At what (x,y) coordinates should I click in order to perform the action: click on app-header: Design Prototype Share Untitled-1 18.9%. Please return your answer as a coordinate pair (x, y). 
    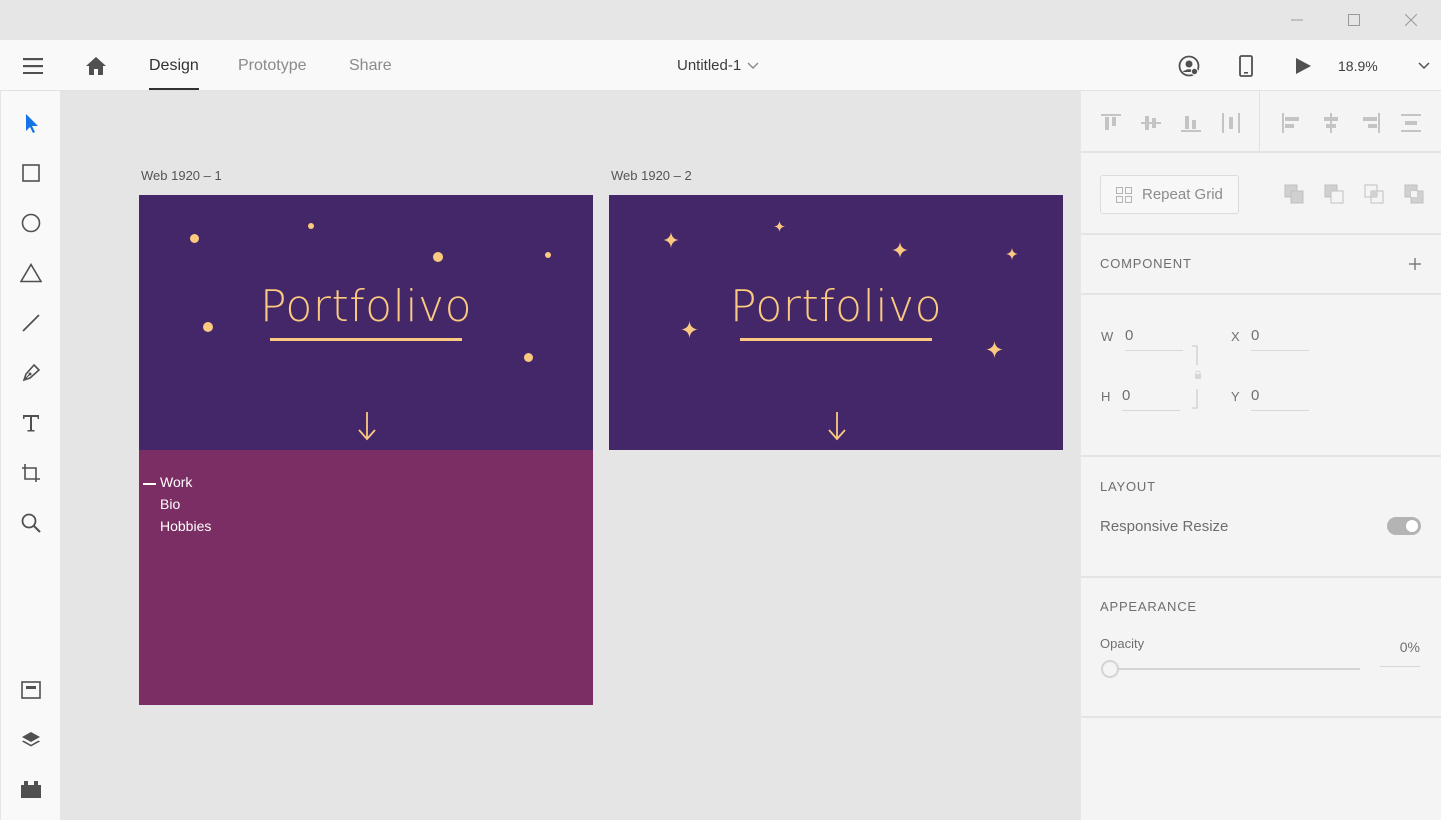
    Looking at the image, I should click on (720, 65).